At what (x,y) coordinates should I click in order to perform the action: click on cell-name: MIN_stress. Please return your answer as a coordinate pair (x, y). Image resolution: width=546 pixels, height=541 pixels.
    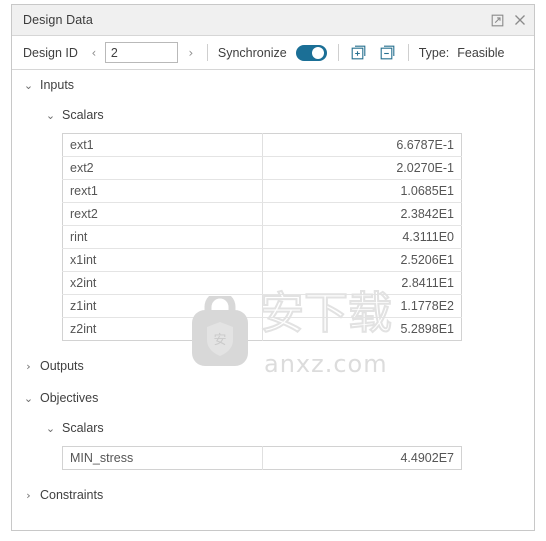
    Looking at the image, I should click on (162, 458).